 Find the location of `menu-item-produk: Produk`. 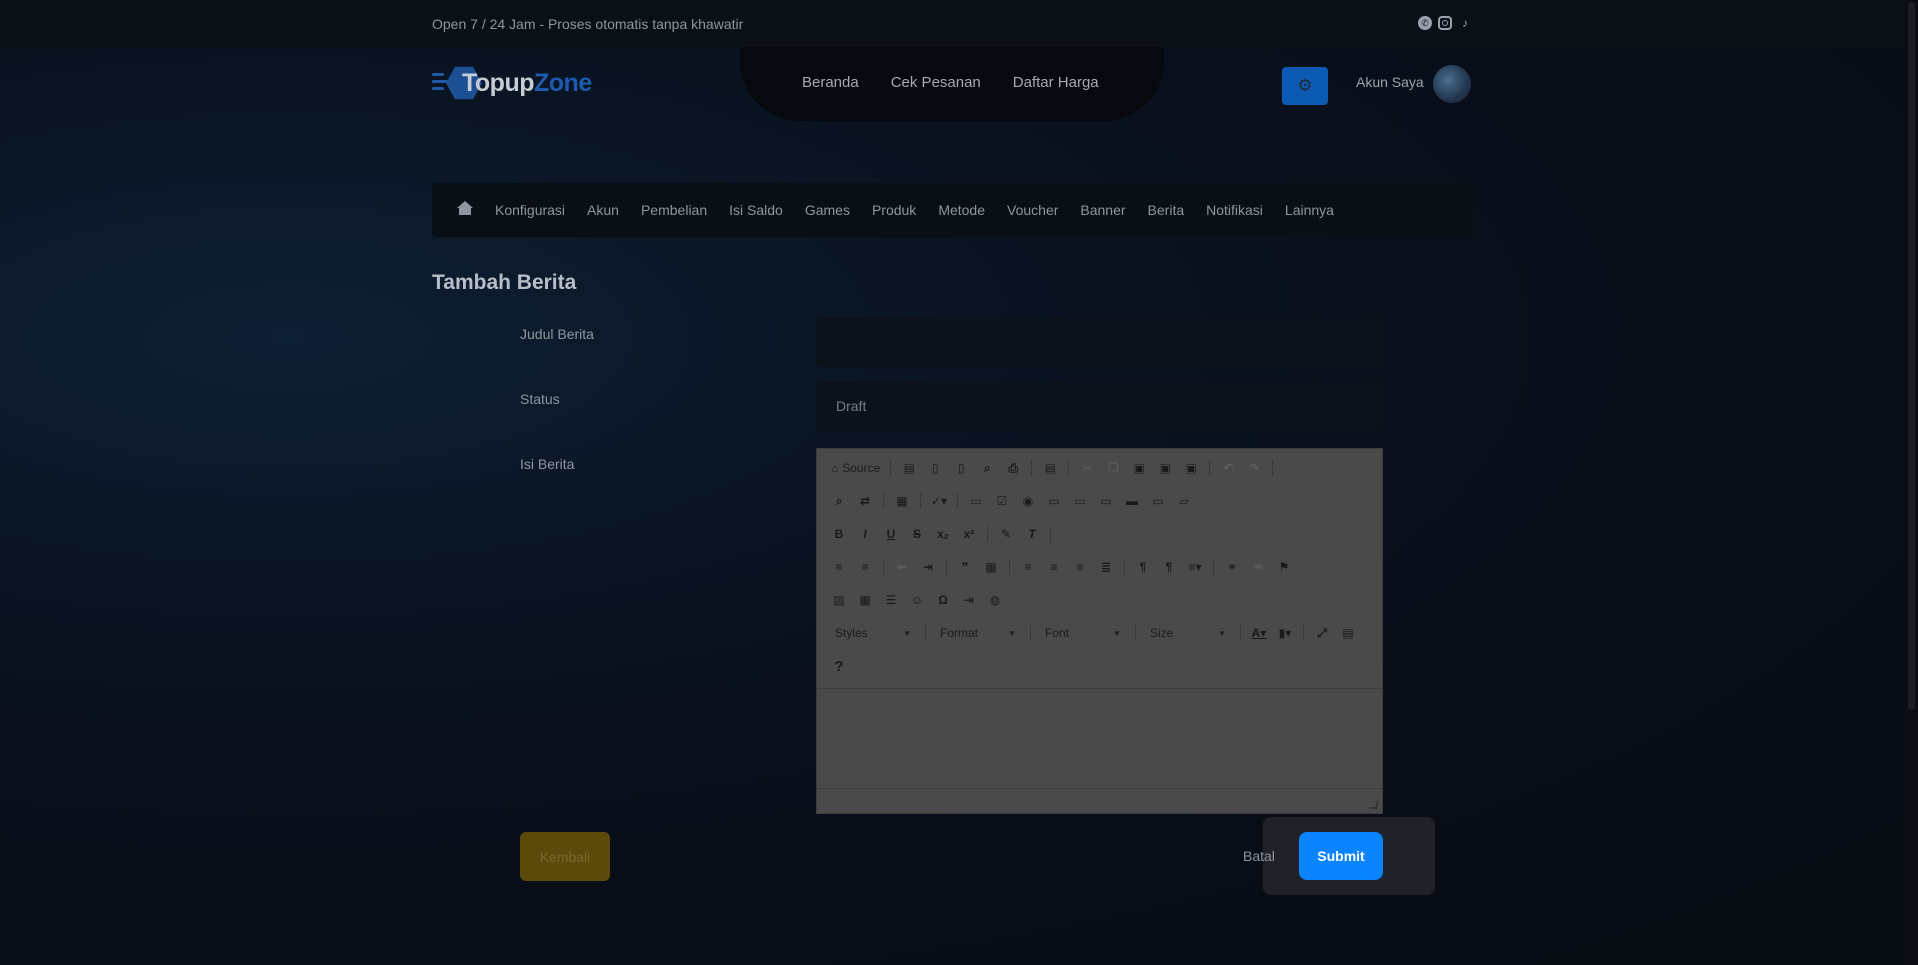

menu-item-produk: Produk is located at coordinates (894, 210).